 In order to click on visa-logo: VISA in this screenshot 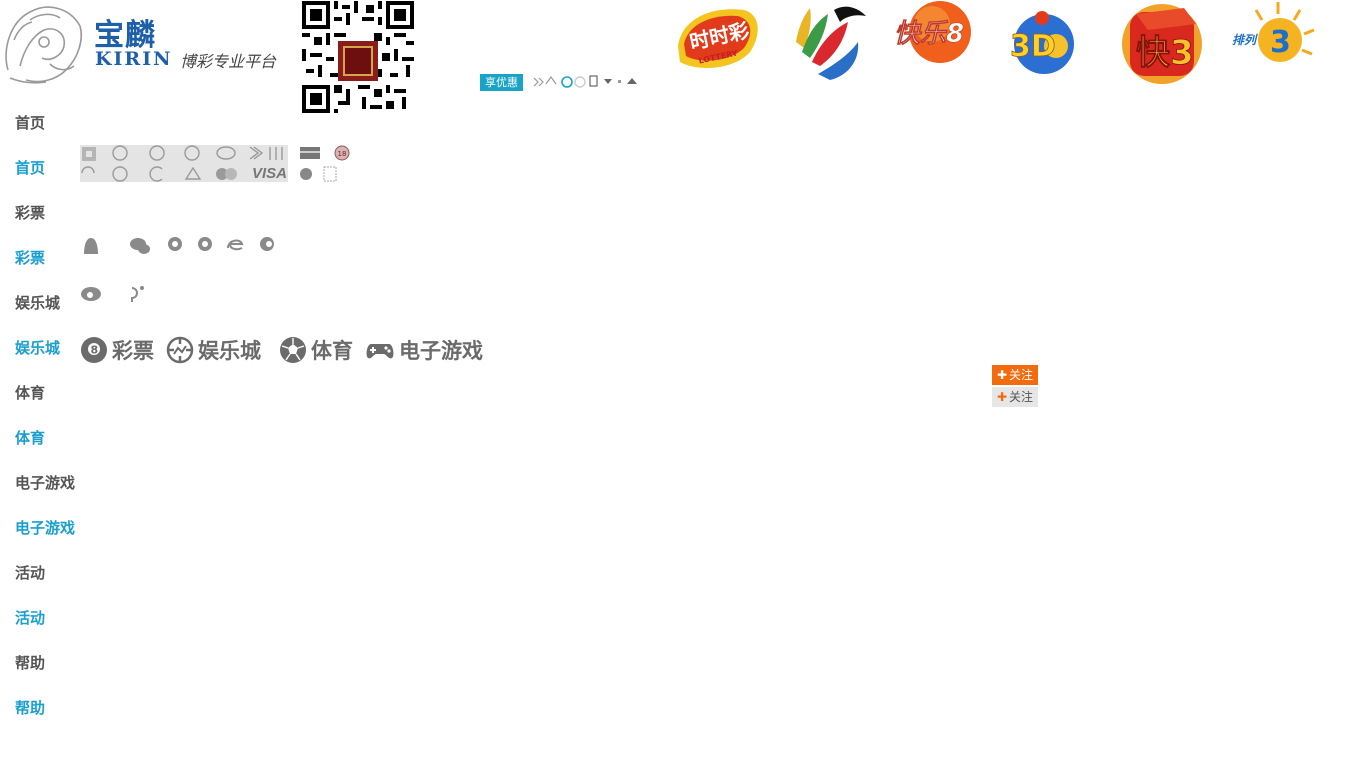, I will do `click(270, 173)`.